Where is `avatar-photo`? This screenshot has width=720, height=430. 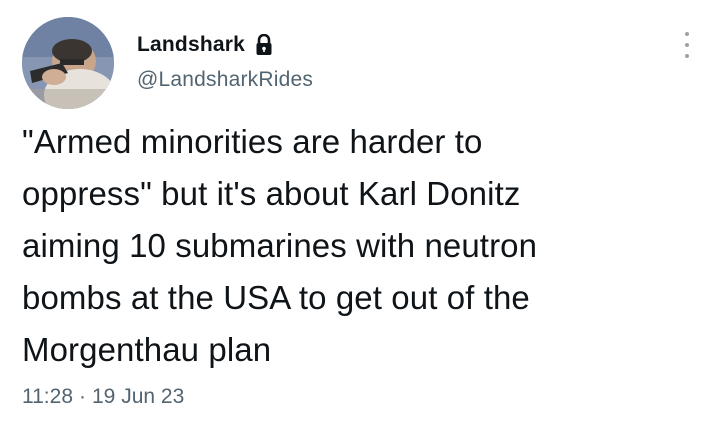
avatar-photo is located at coordinates (68, 63).